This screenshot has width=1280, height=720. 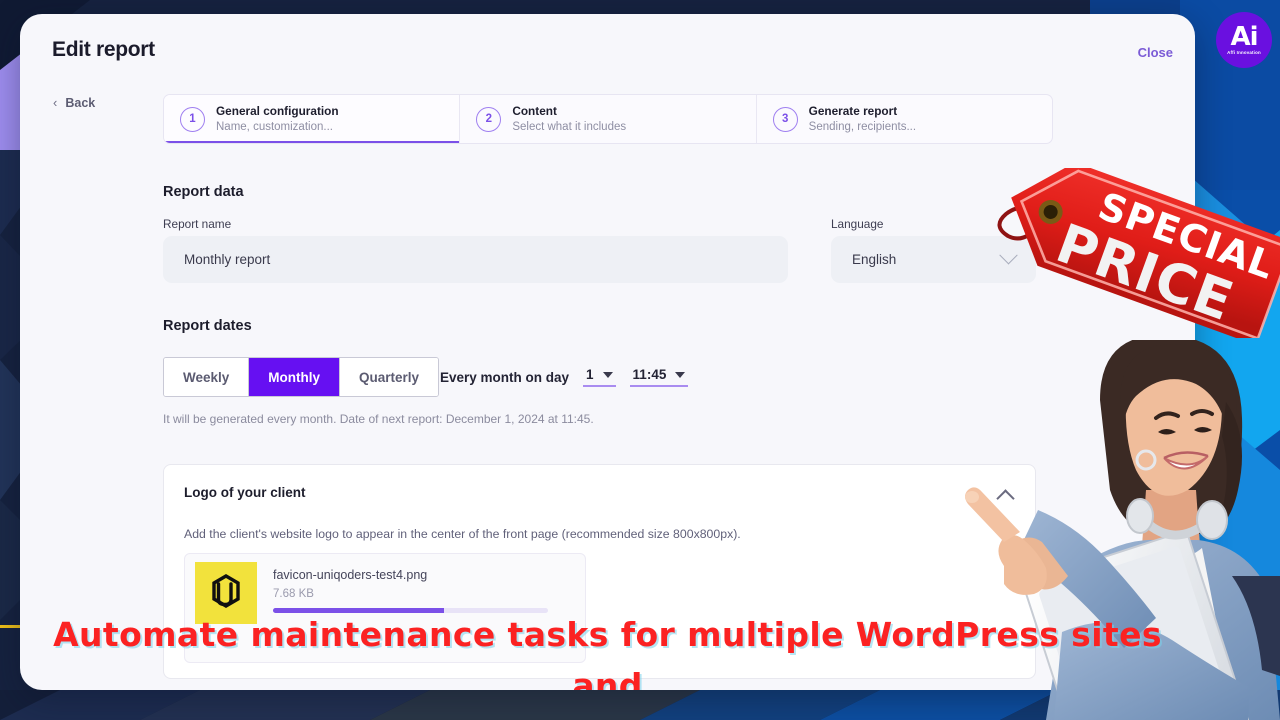 I want to click on step-title: Generate report, so click(x=853, y=110).